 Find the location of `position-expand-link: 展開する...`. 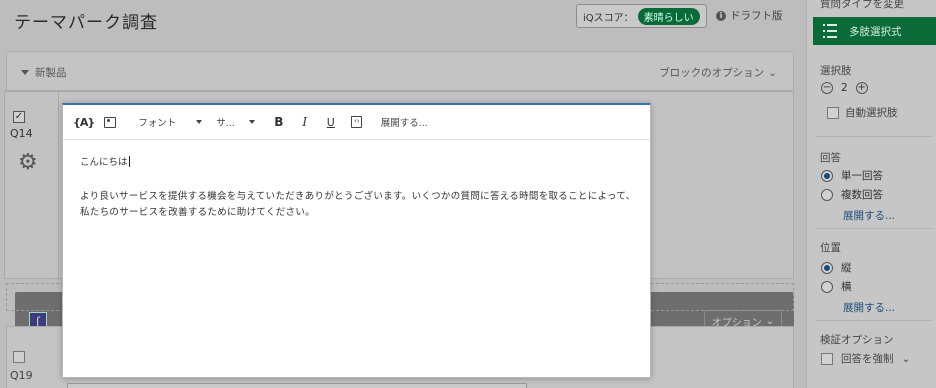

position-expand-link: 展開する... is located at coordinates (869, 307).